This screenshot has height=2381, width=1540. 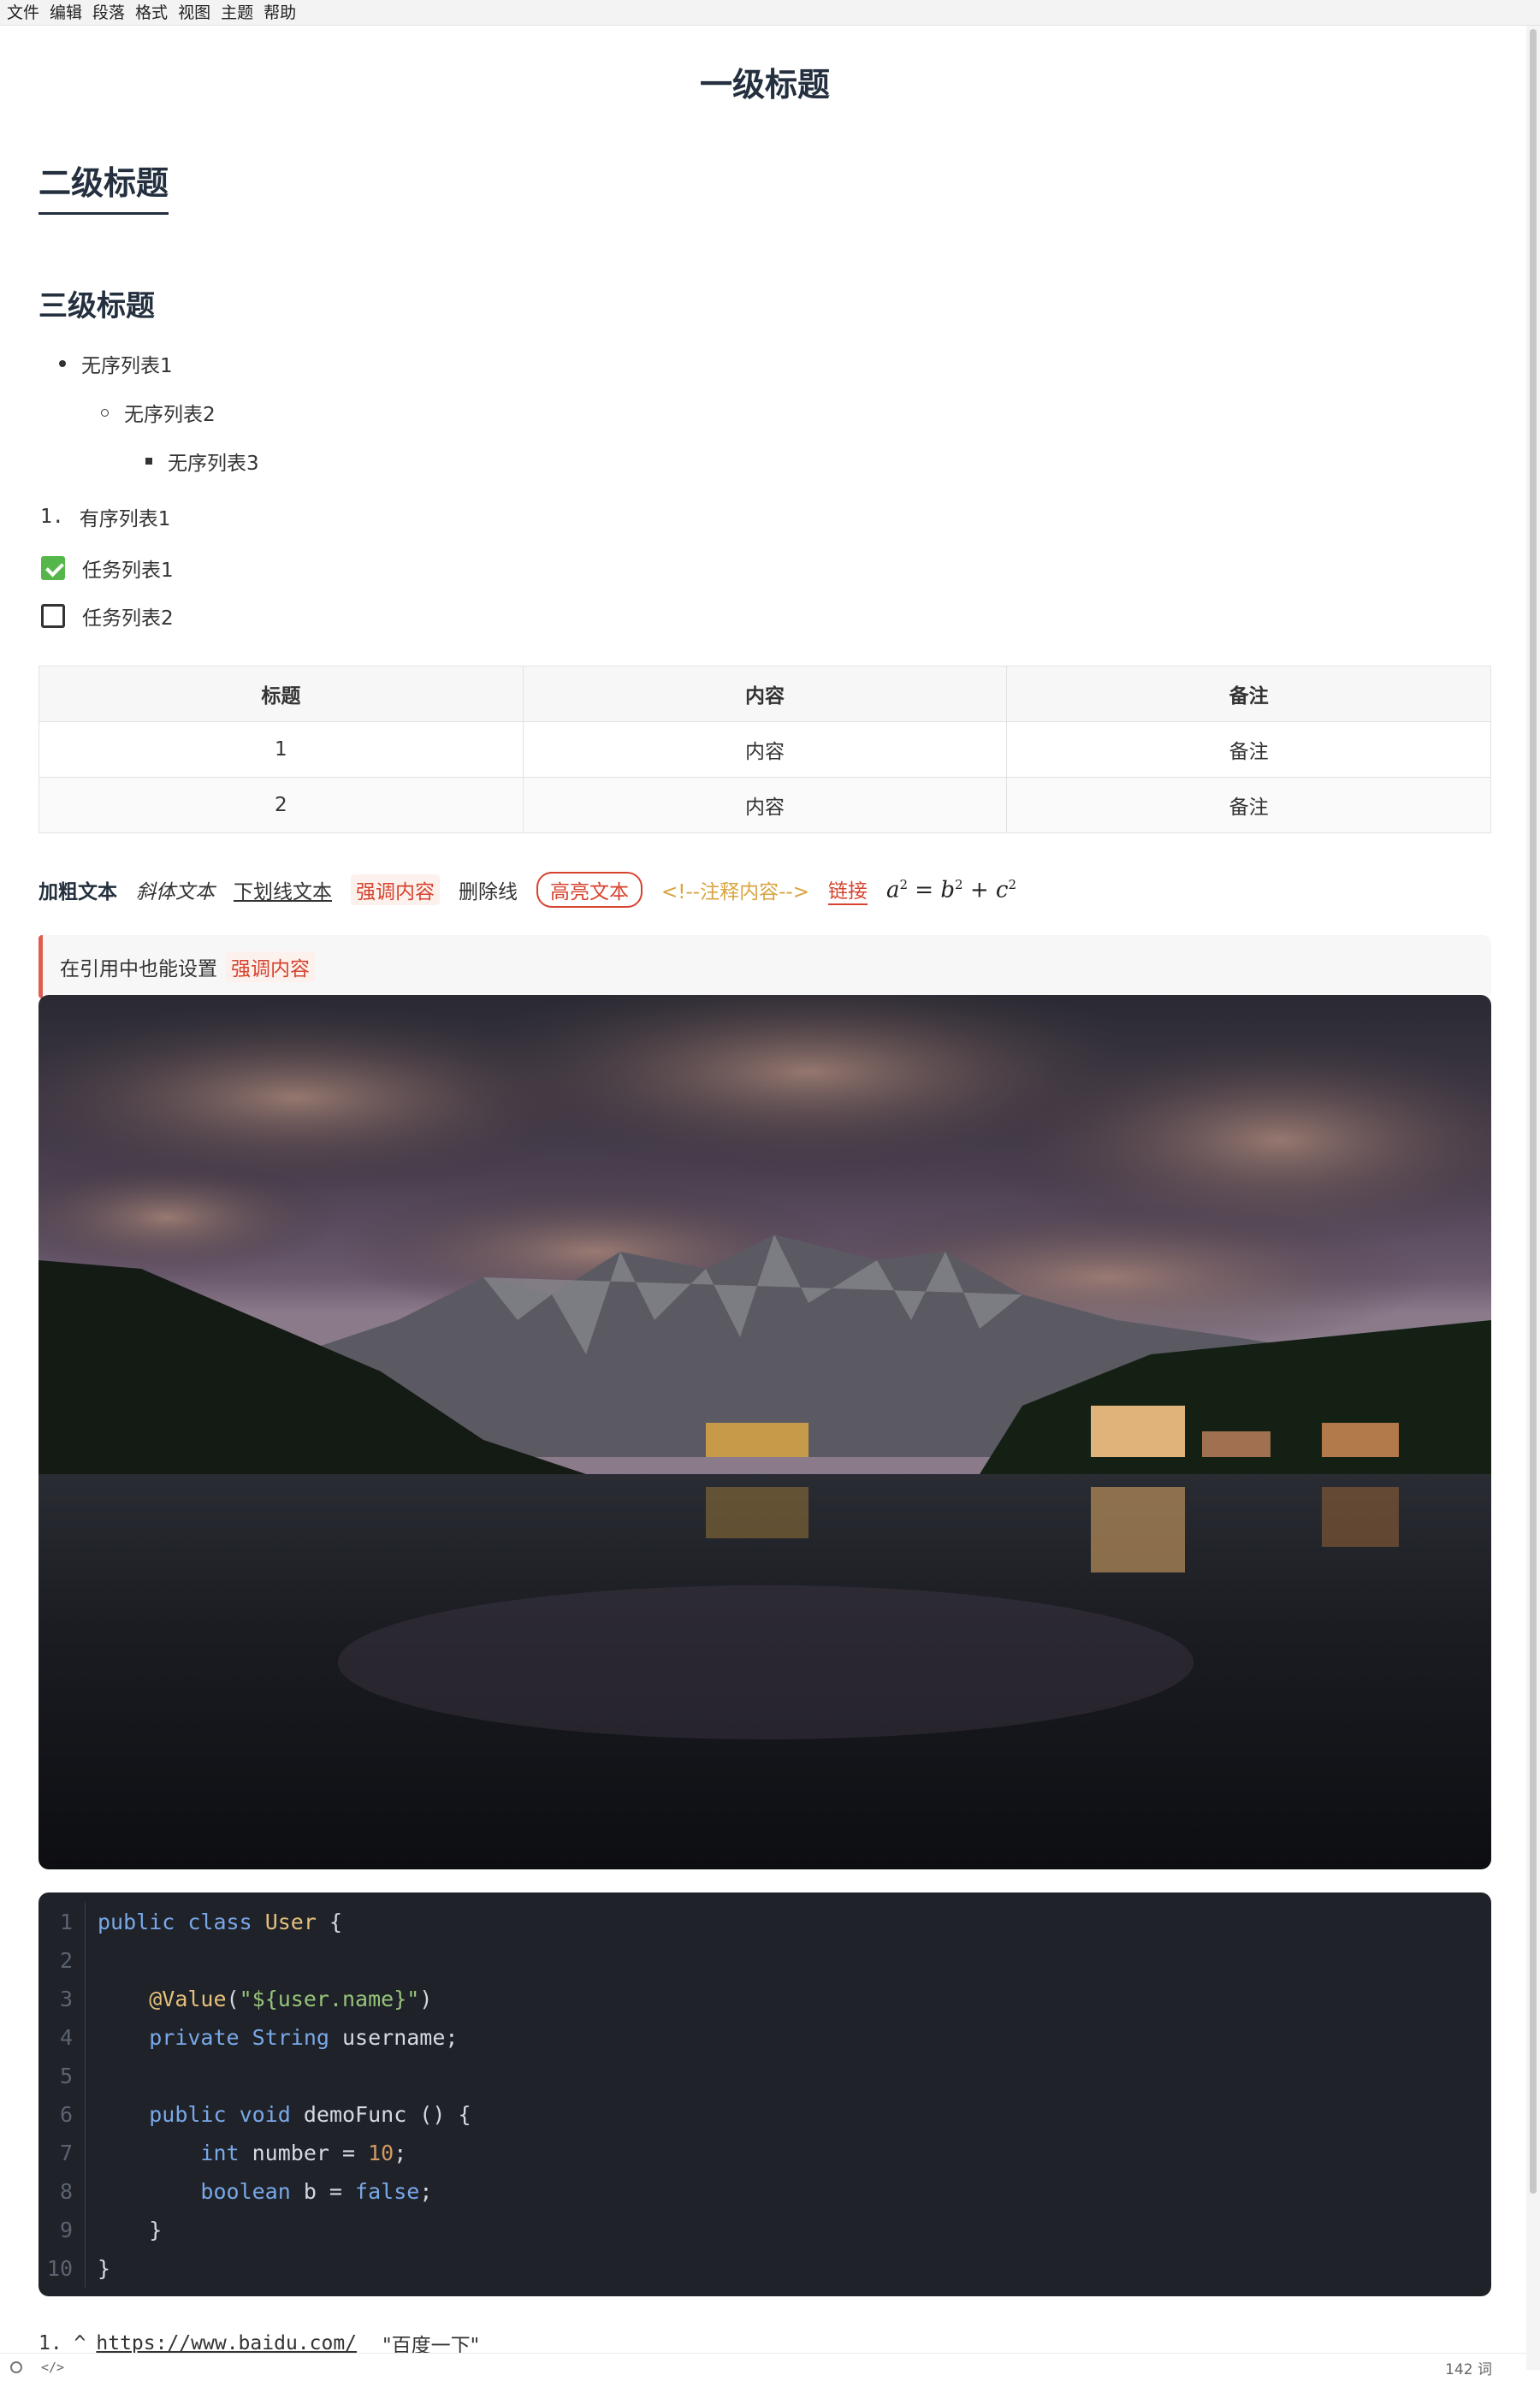 I want to click on comment-text: <!--注释内容-->, so click(x=735, y=892).